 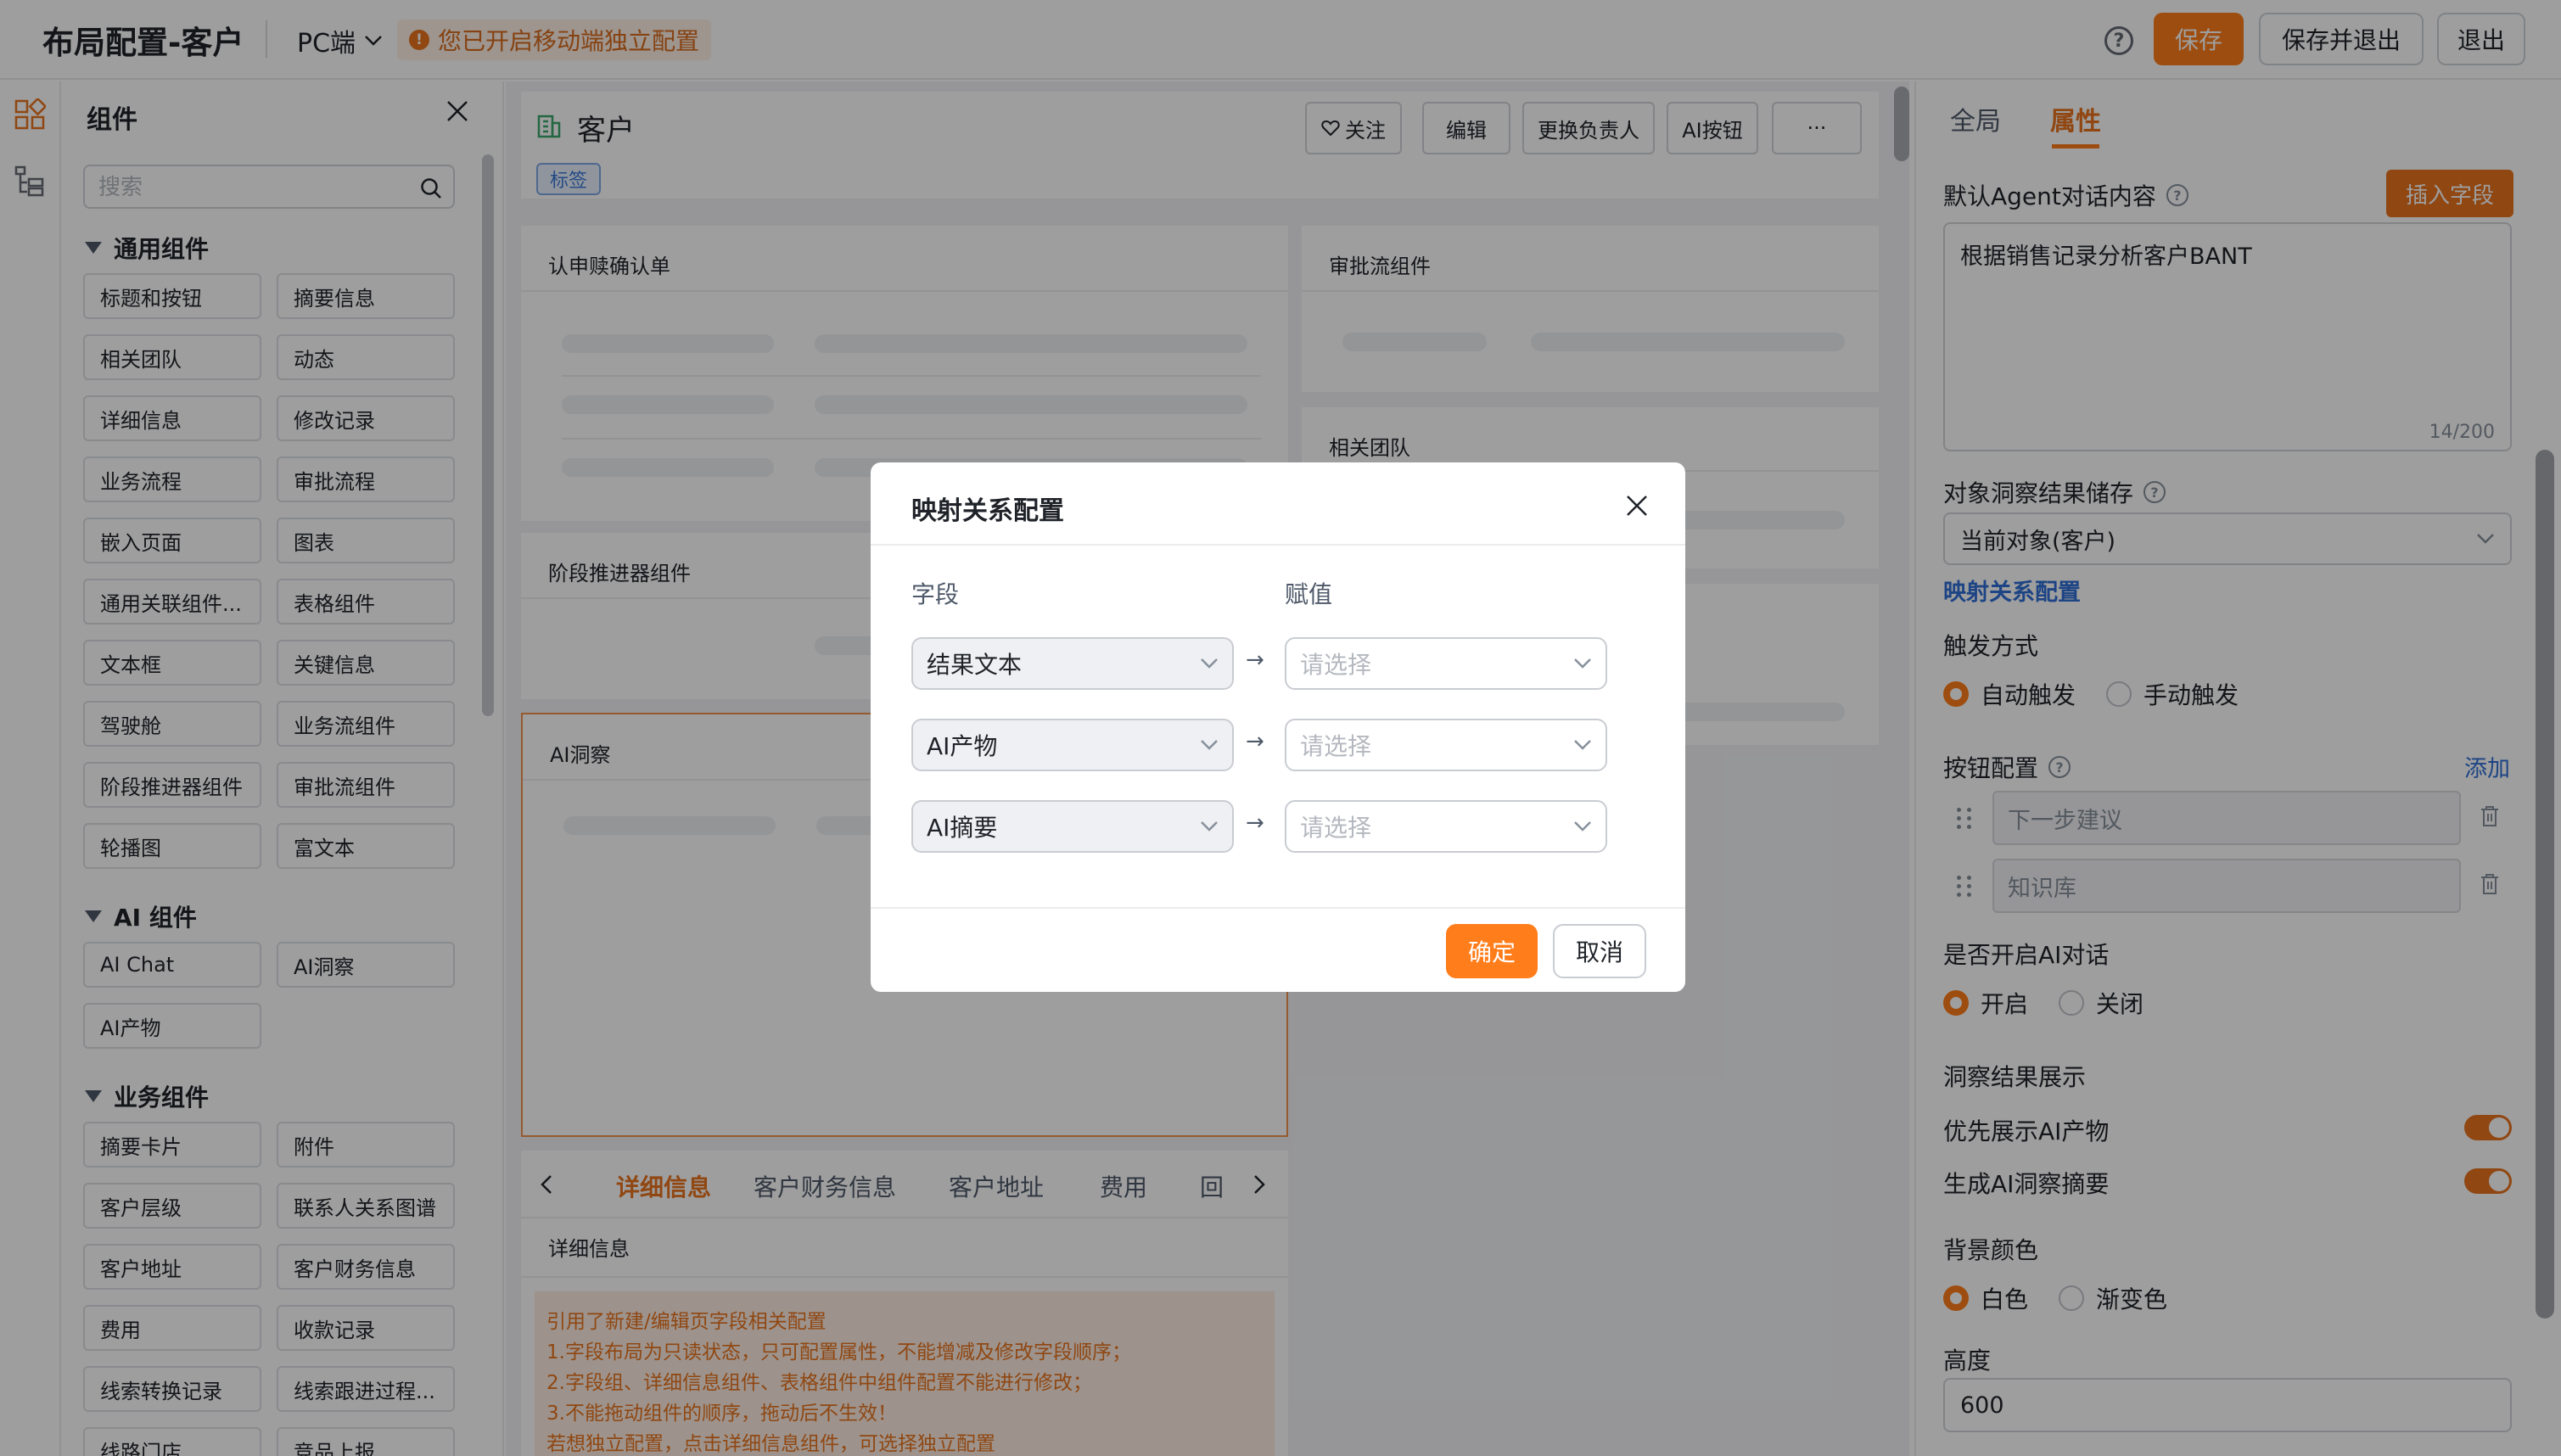 I want to click on confirm-button: 确定, so click(x=1492, y=951).